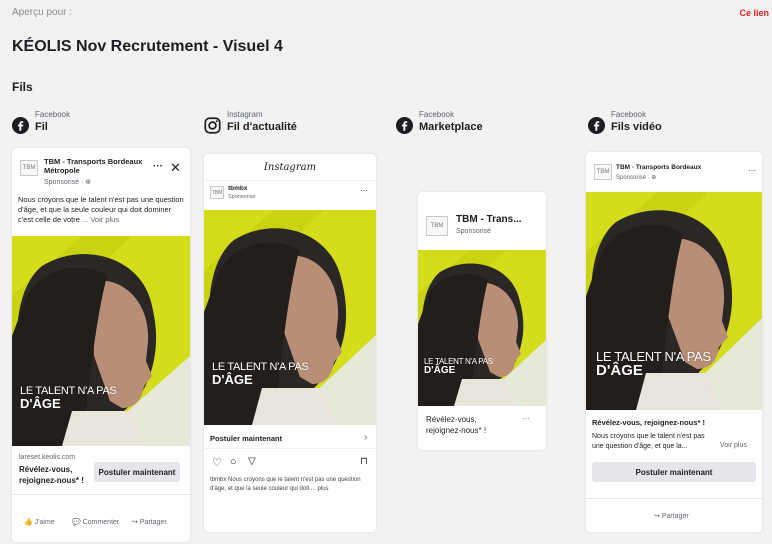 The image size is (772, 544). I want to click on placement-header-ig-feed: Instagram Fil d'actualité, so click(250, 122).